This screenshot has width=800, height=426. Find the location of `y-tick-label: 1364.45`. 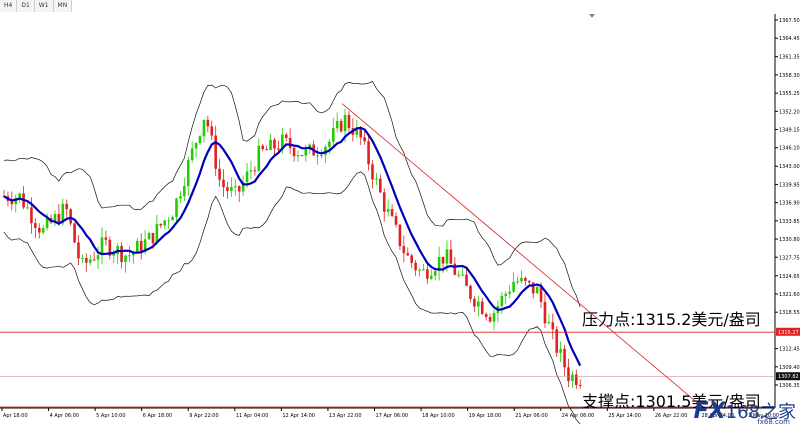

y-tick-label: 1364.45 is located at coordinates (789, 39).